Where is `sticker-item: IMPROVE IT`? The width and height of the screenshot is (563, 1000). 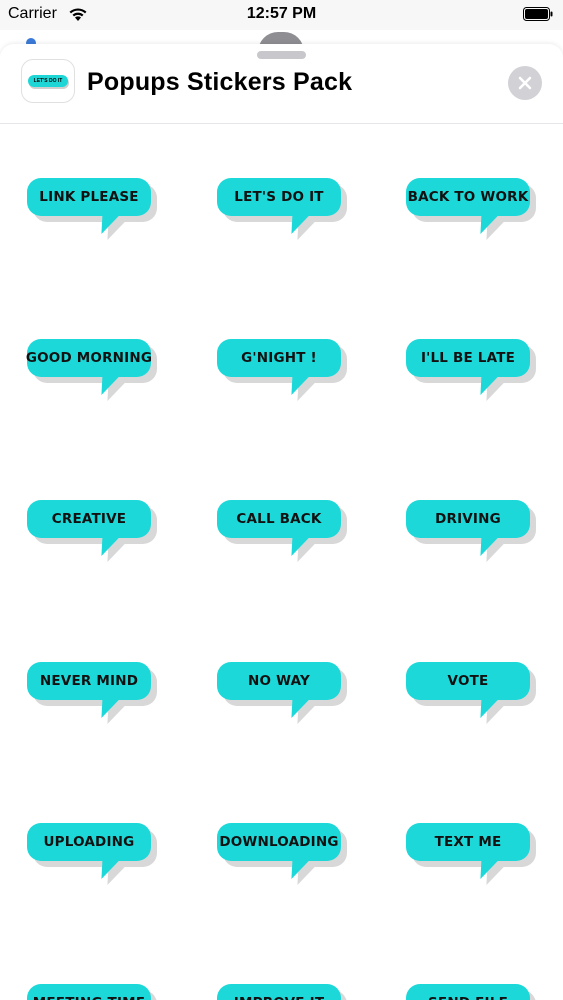
sticker-item: IMPROVE IT is located at coordinates (287, 992).